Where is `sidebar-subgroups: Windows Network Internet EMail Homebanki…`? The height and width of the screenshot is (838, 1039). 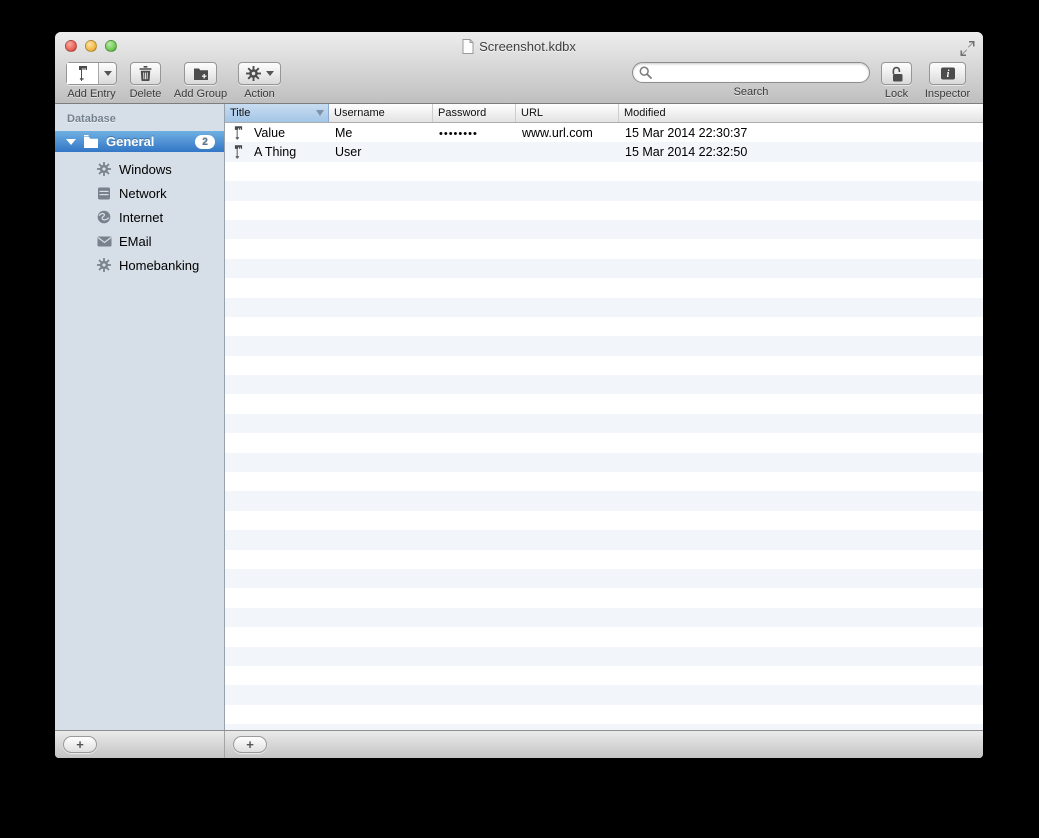
sidebar-subgroups: Windows Network Internet EMail Homebanki… is located at coordinates (139, 217).